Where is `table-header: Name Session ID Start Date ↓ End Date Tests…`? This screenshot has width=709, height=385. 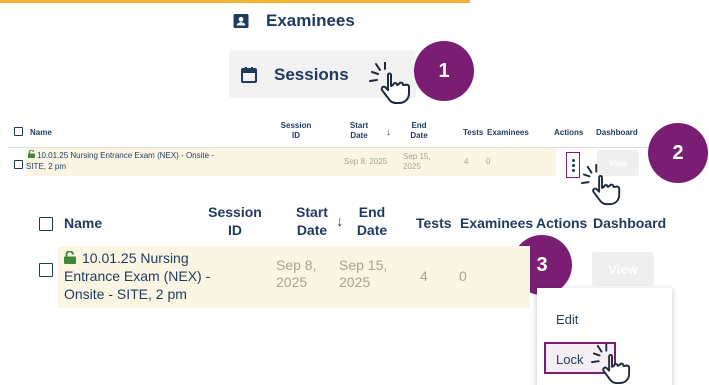 table-header: Name Session ID Start Date ↓ End Date Tests… is located at coordinates (328, 133).